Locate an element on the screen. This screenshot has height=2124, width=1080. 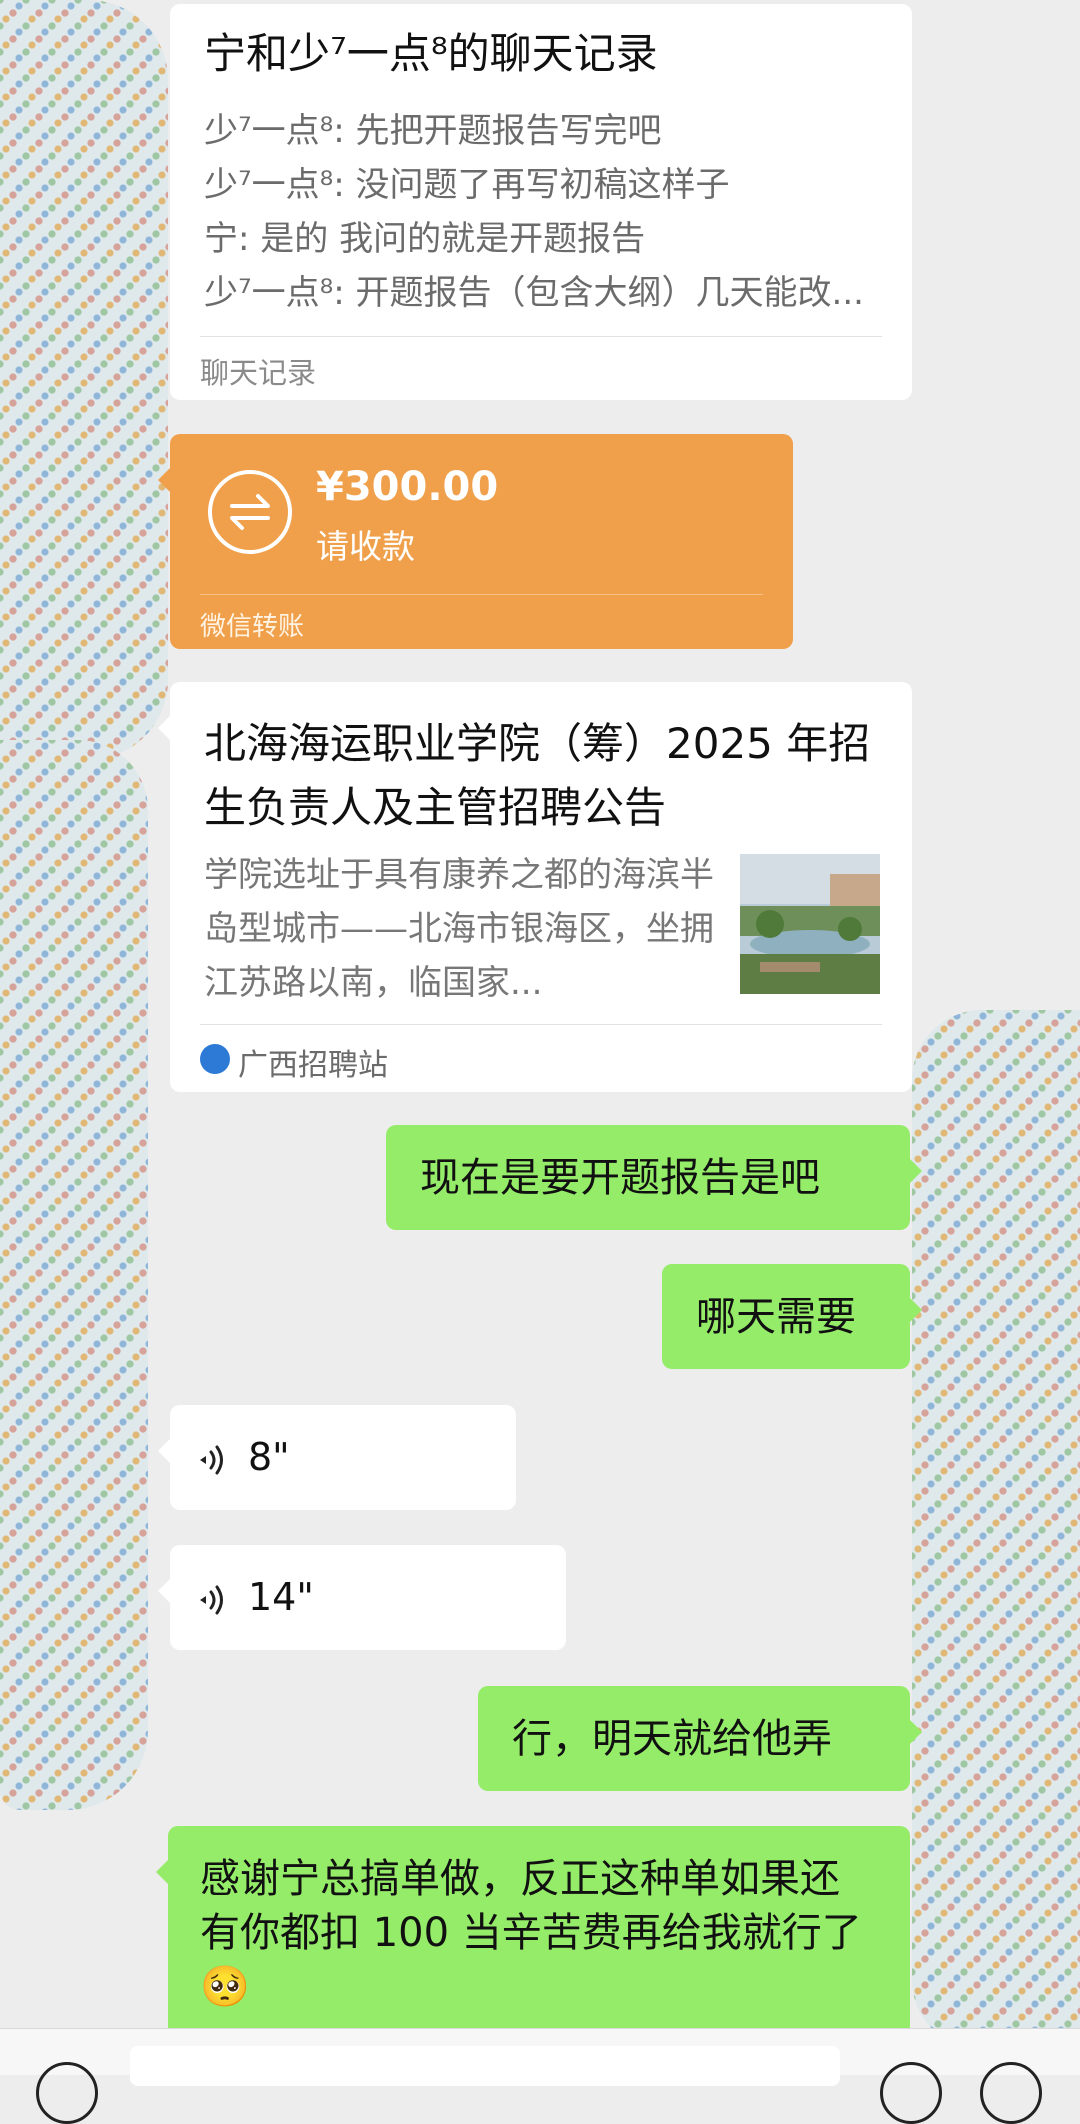
outgoing-message: 哪天需要 is located at coordinates (792, 1316).